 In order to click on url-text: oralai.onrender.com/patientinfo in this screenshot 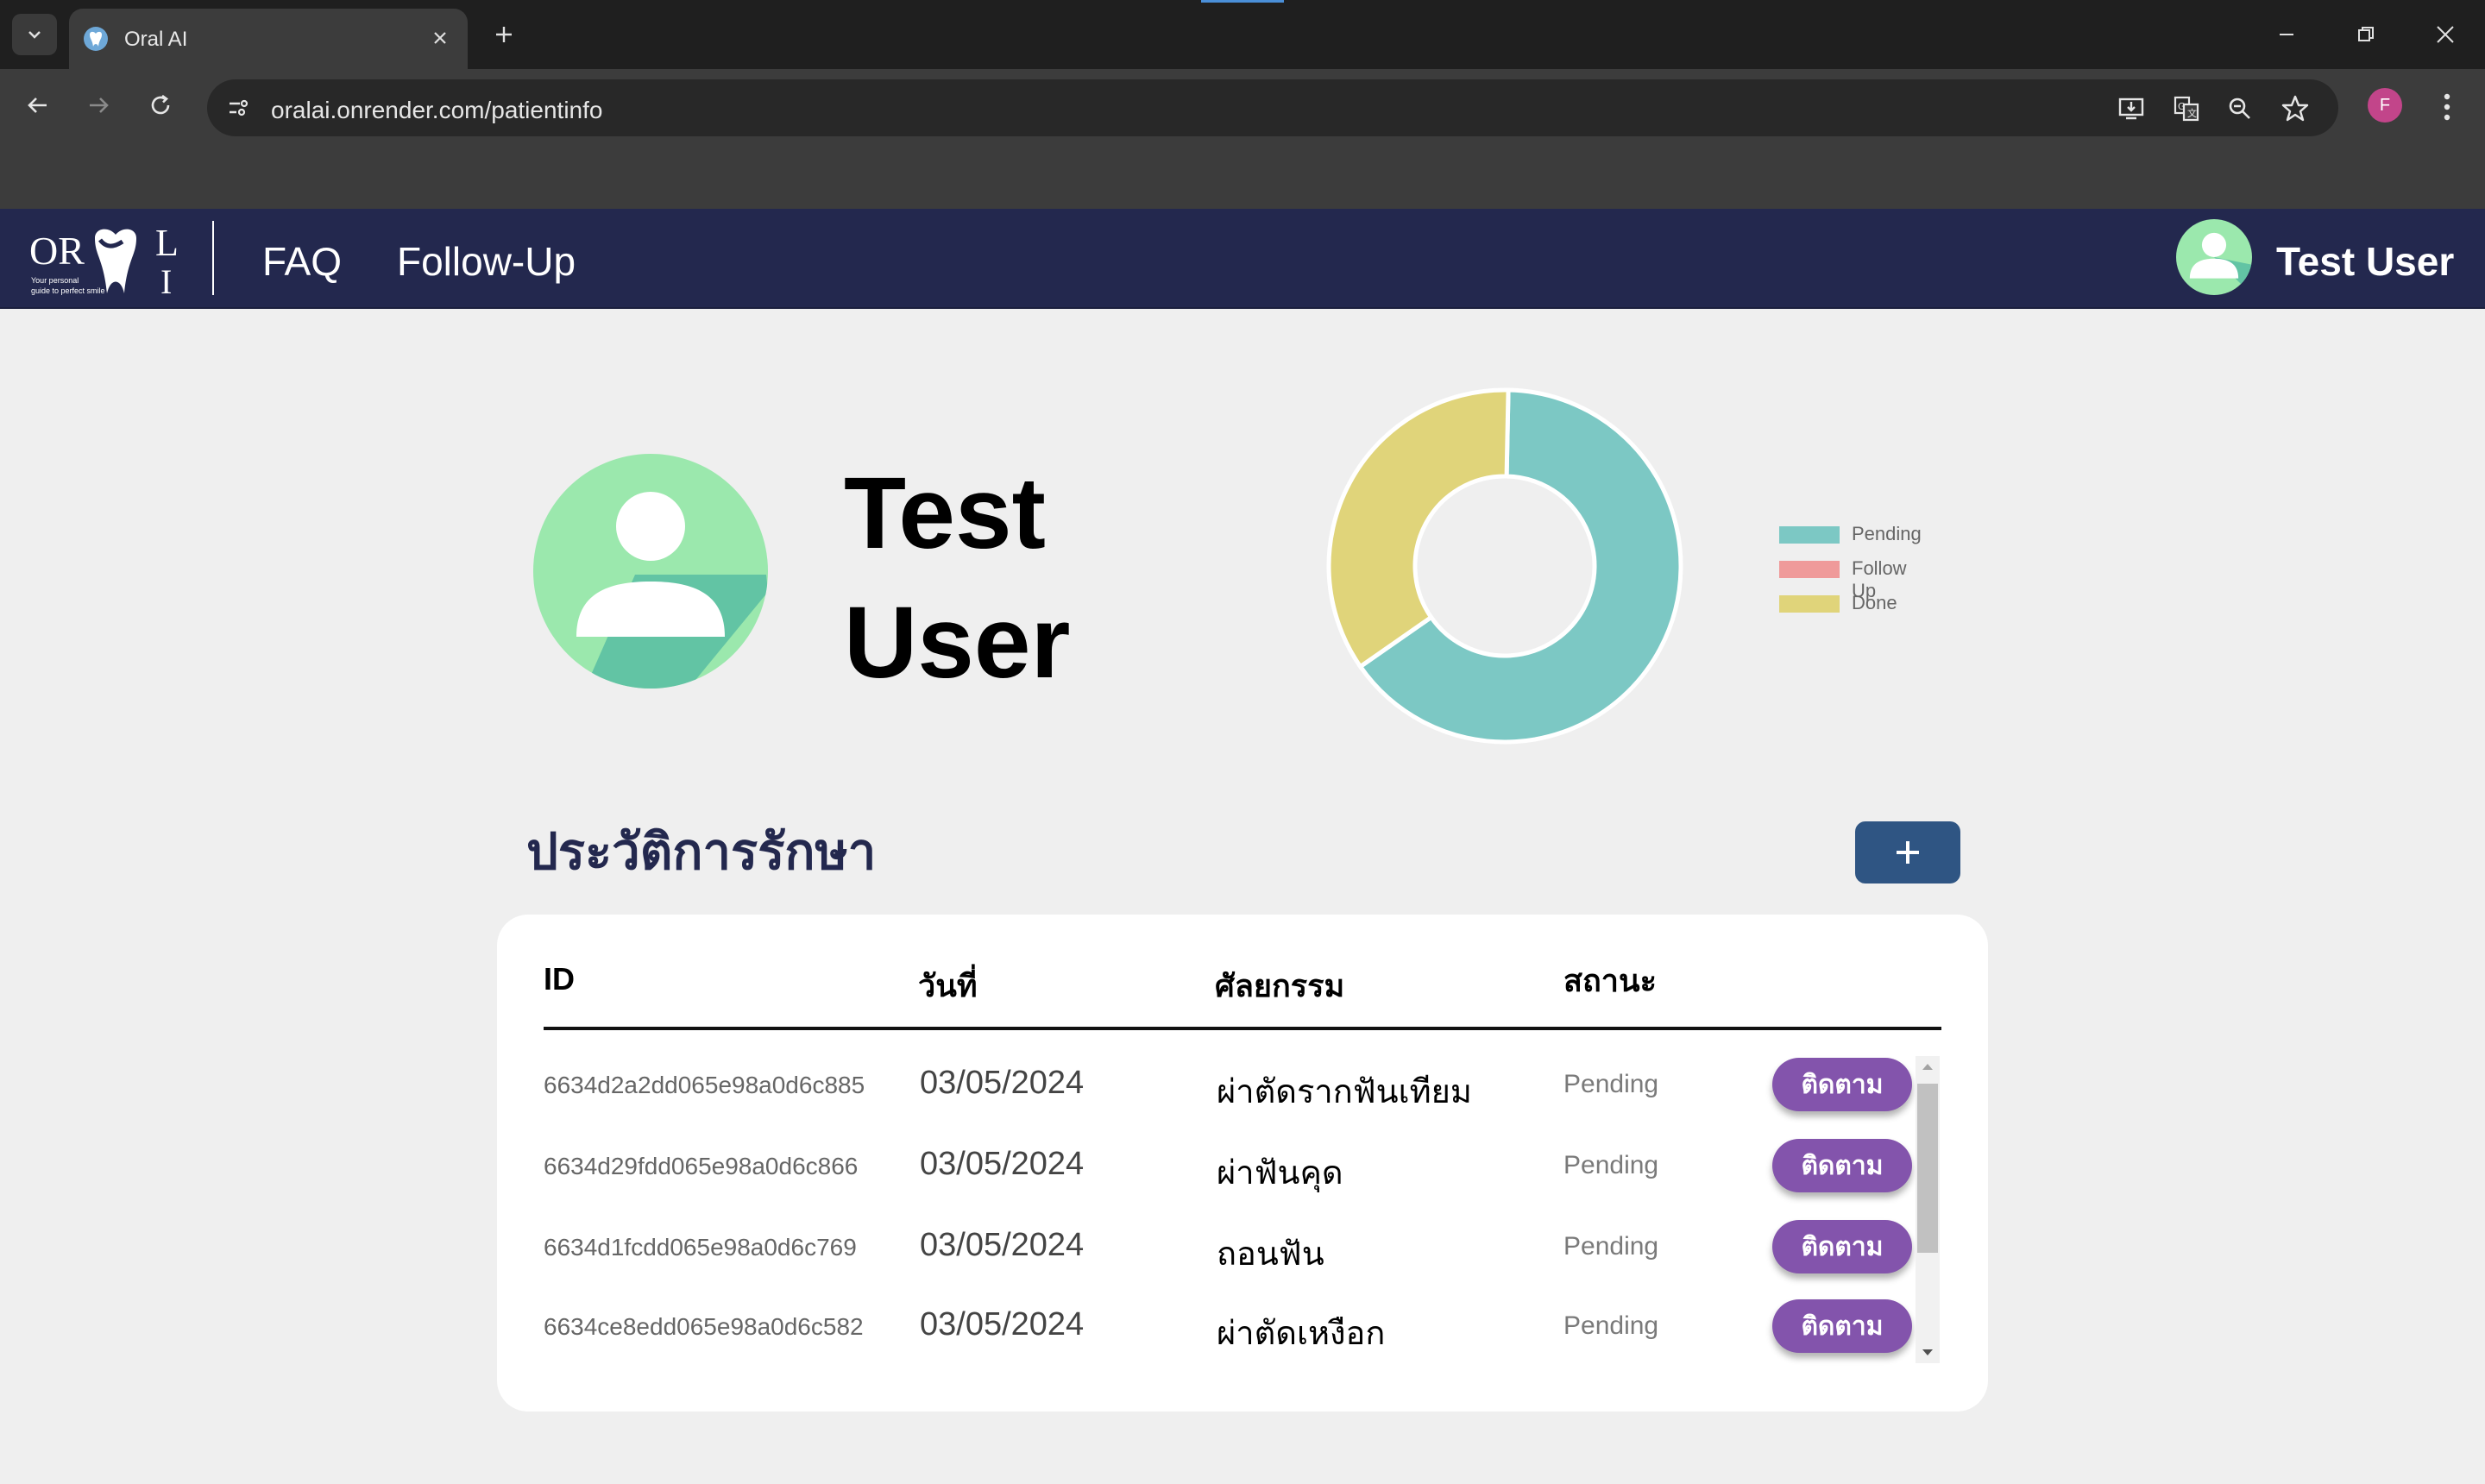, I will do `click(436, 110)`.